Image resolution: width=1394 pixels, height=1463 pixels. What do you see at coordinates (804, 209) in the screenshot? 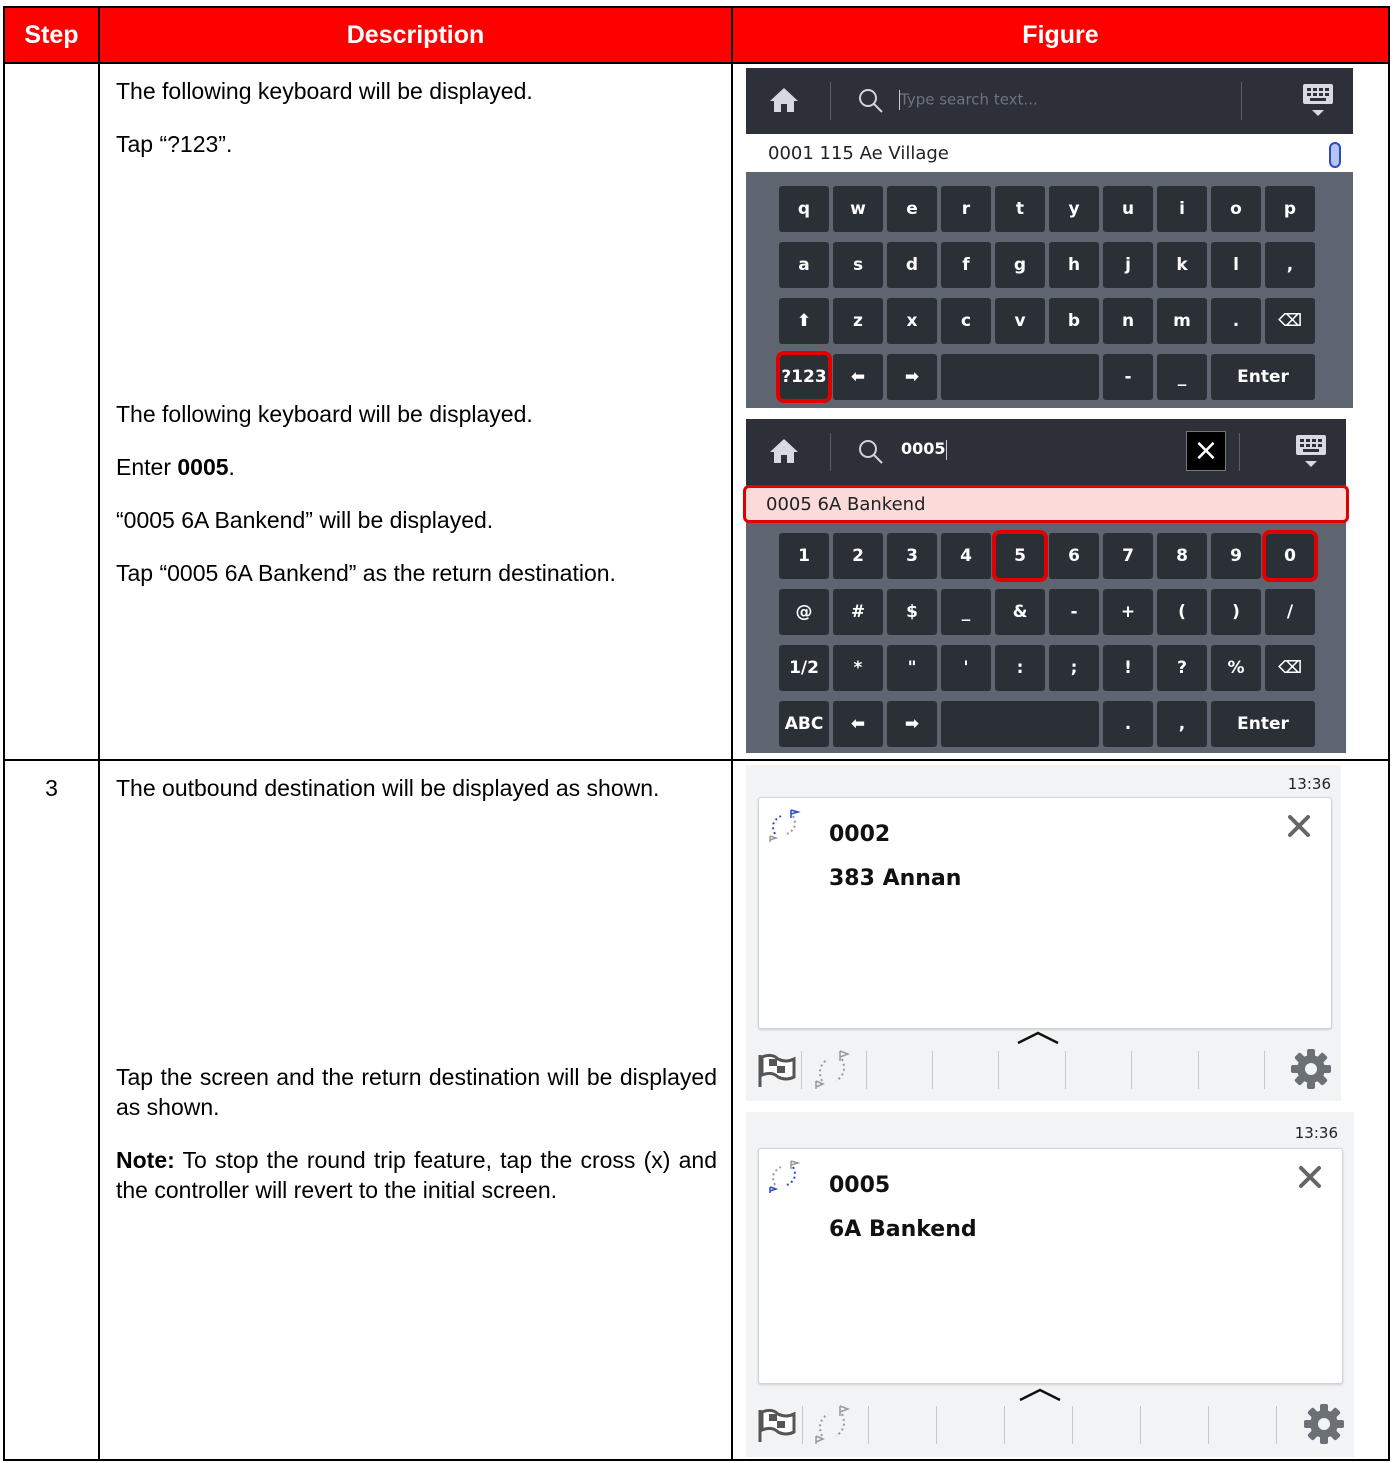
I see `key: q` at bounding box center [804, 209].